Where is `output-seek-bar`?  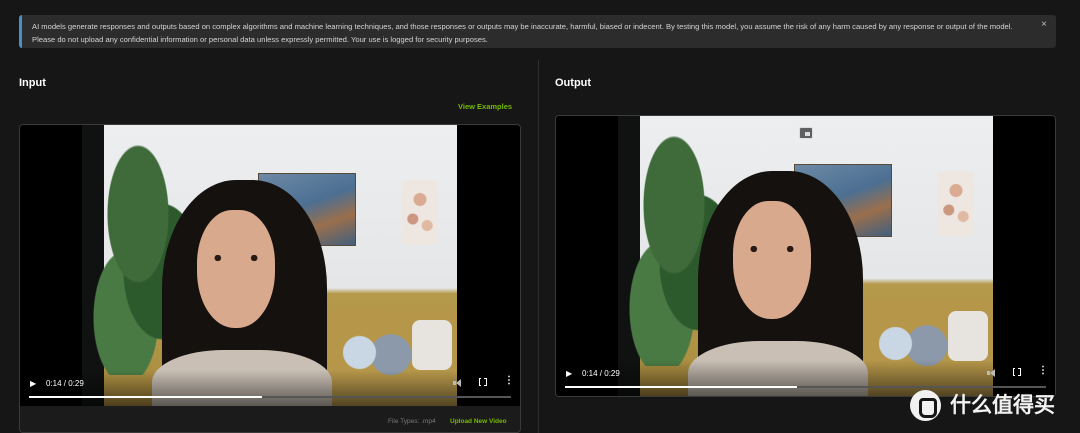 output-seek-bar is located at coordinates (805, 387).